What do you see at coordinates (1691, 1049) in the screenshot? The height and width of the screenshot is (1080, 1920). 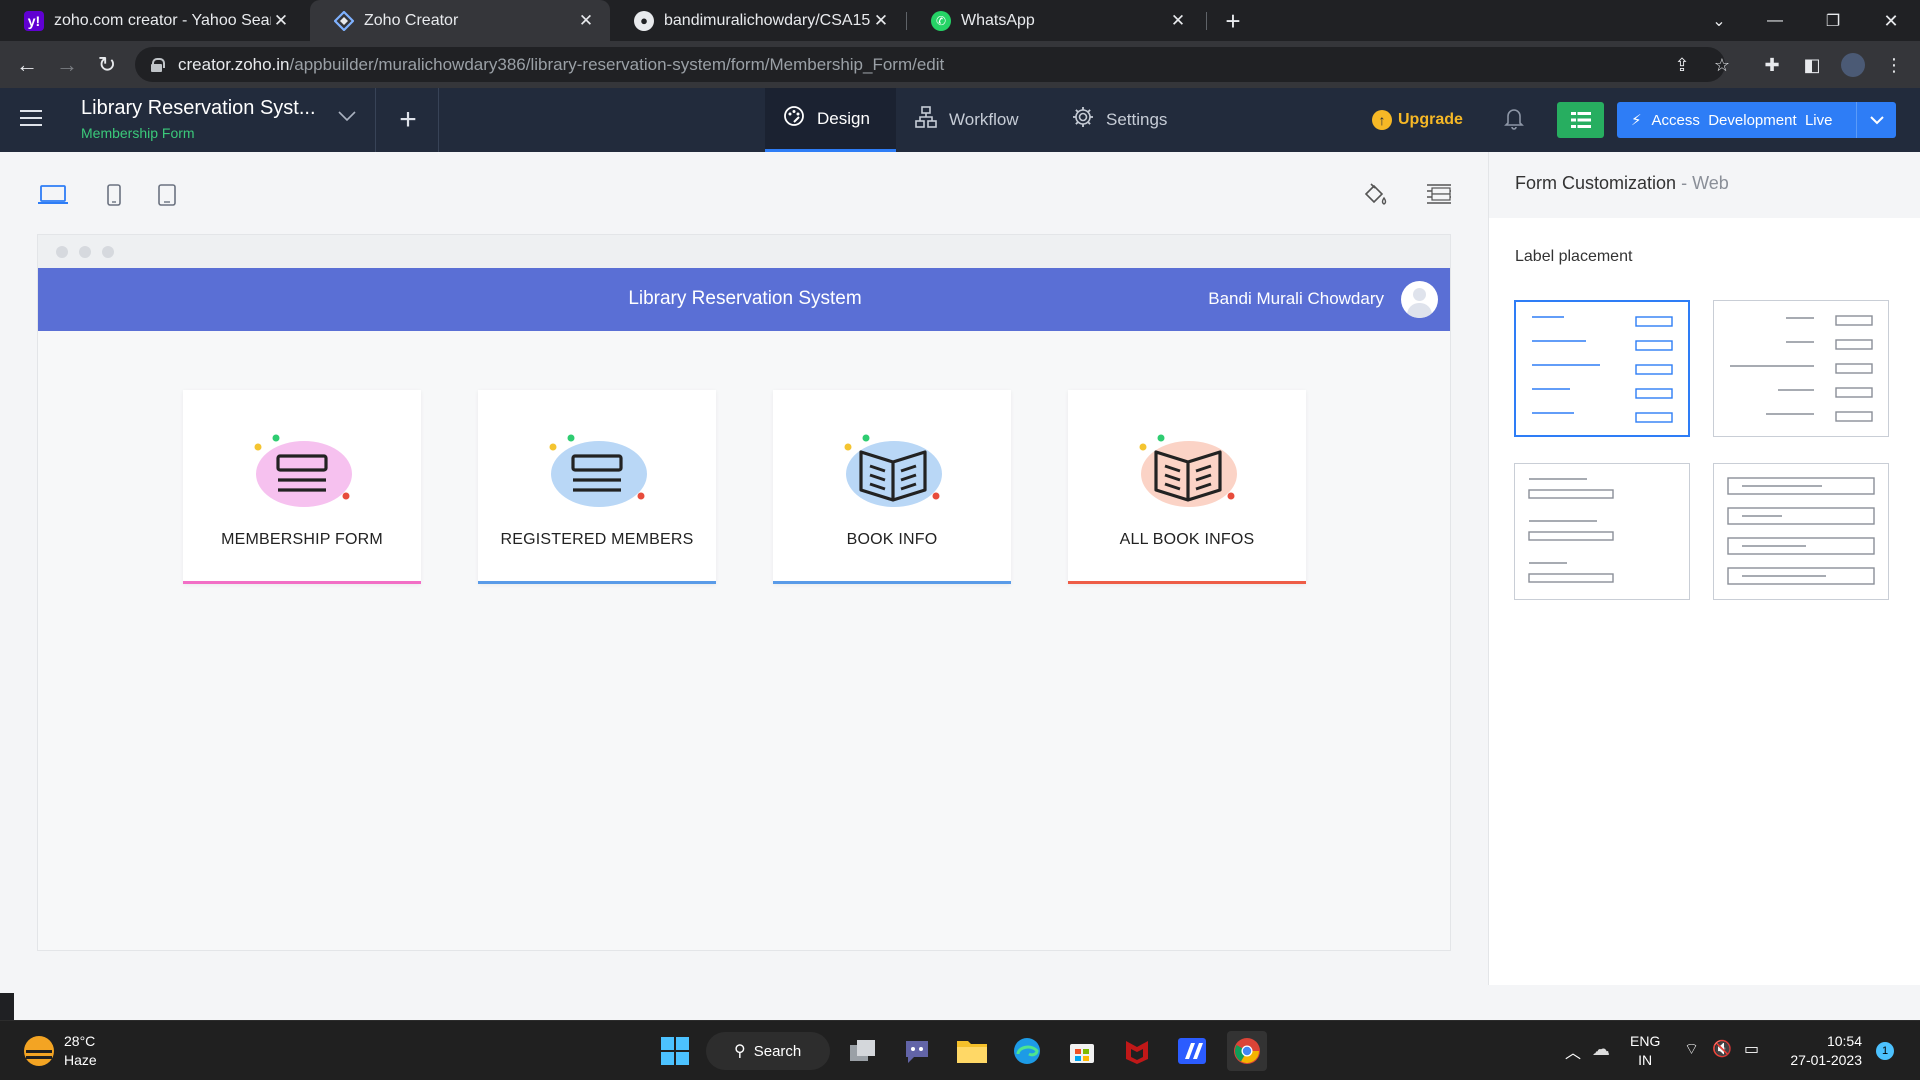 I see `wifi-icon: ⌔` at bounding box center [1691, 1049].